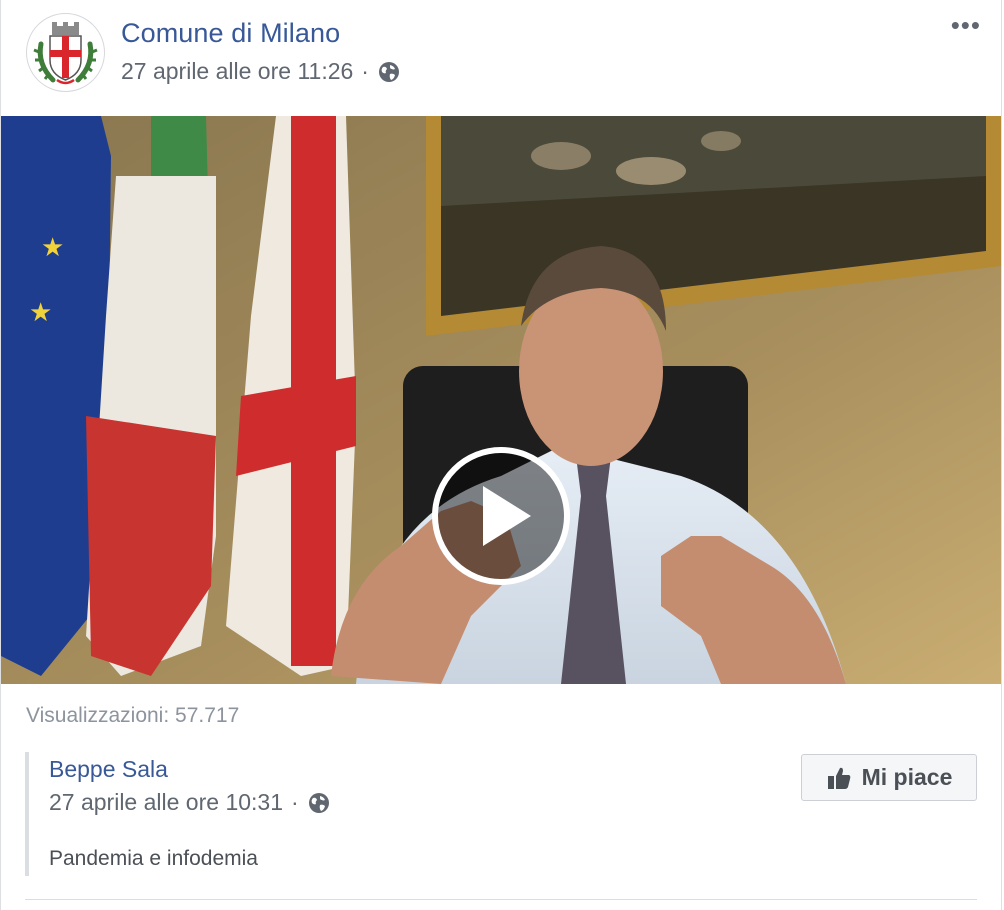  What do you see at coordinates (153, 858) in the screenshot?
I see `shared-post-text: Pandemia e infodemia` at bounding box center [153, 858].